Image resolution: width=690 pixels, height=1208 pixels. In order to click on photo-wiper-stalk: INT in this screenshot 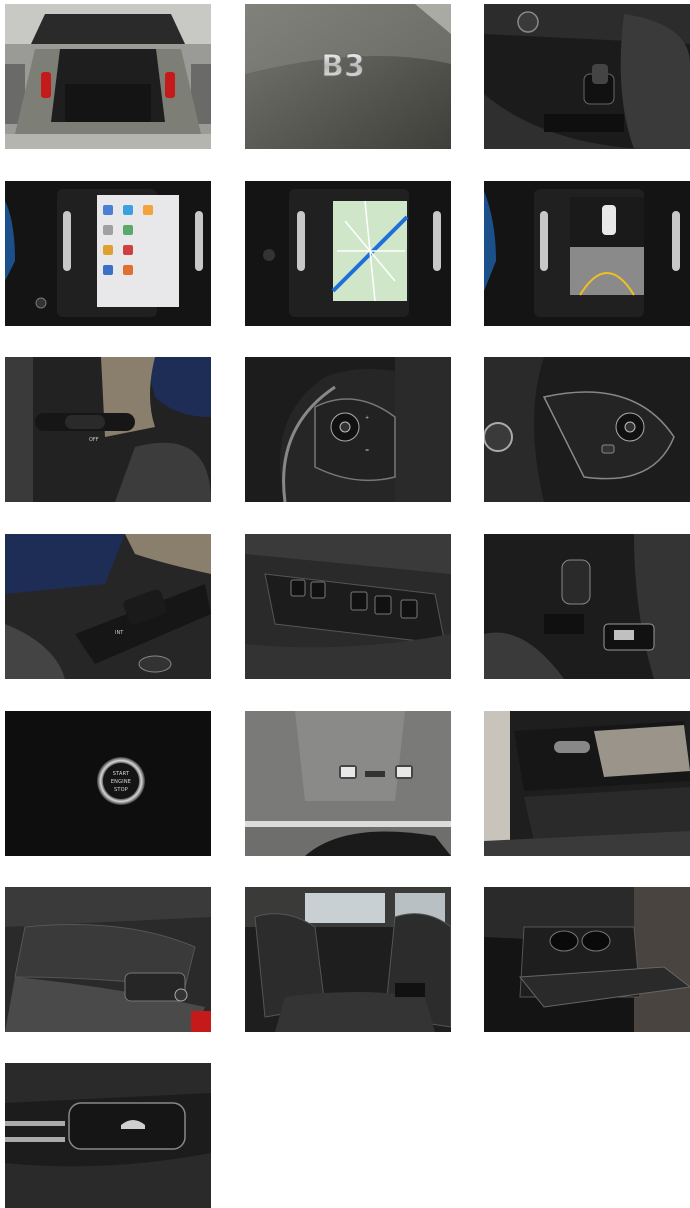, I will do `click(108, 606)`.